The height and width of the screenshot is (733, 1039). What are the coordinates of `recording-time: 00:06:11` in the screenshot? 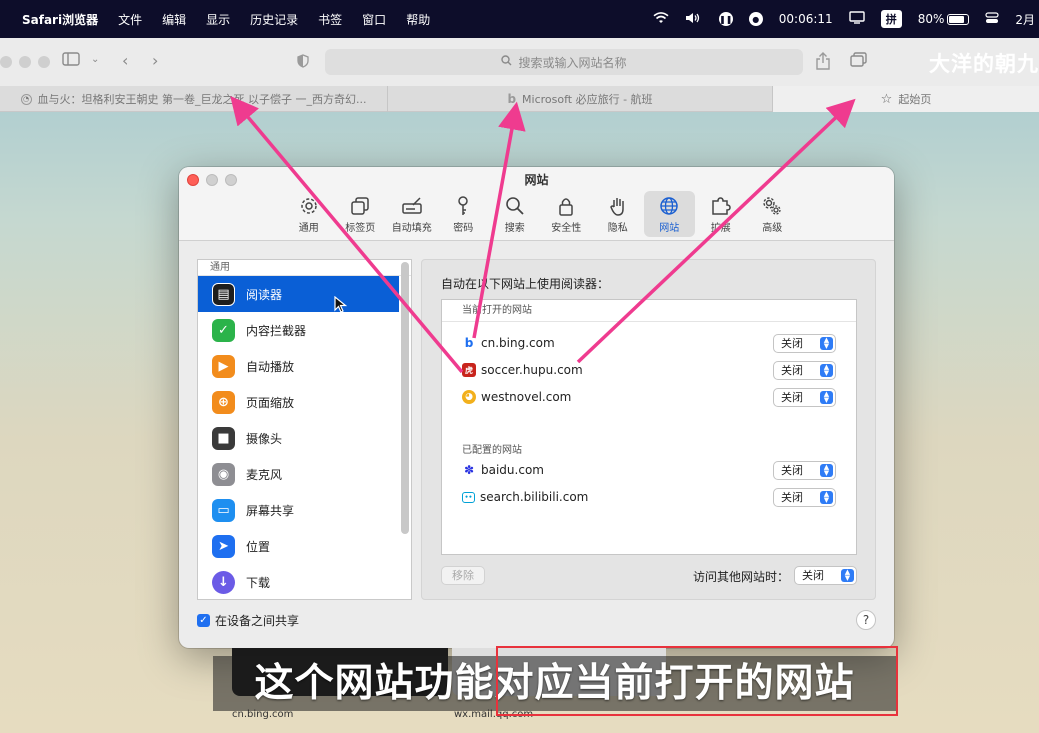 It's located at (805, 19).